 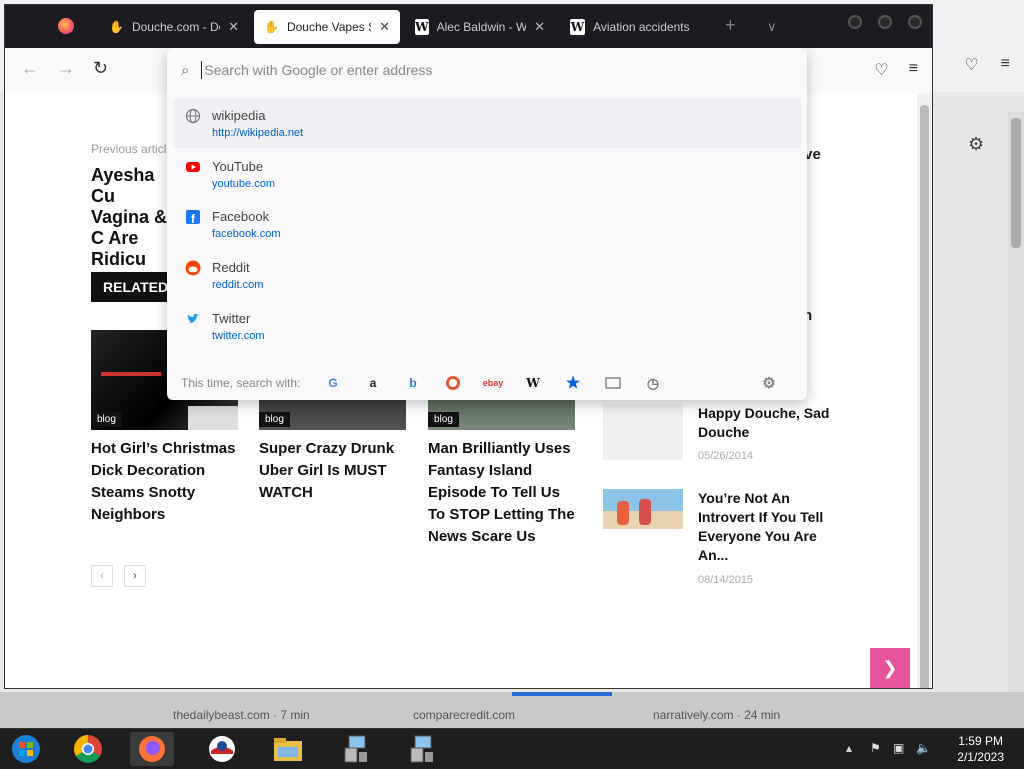 What do you see at coordinates (333, 383) in the screenshot?
I see `google-icon: G` at bounding box center [333, 383].